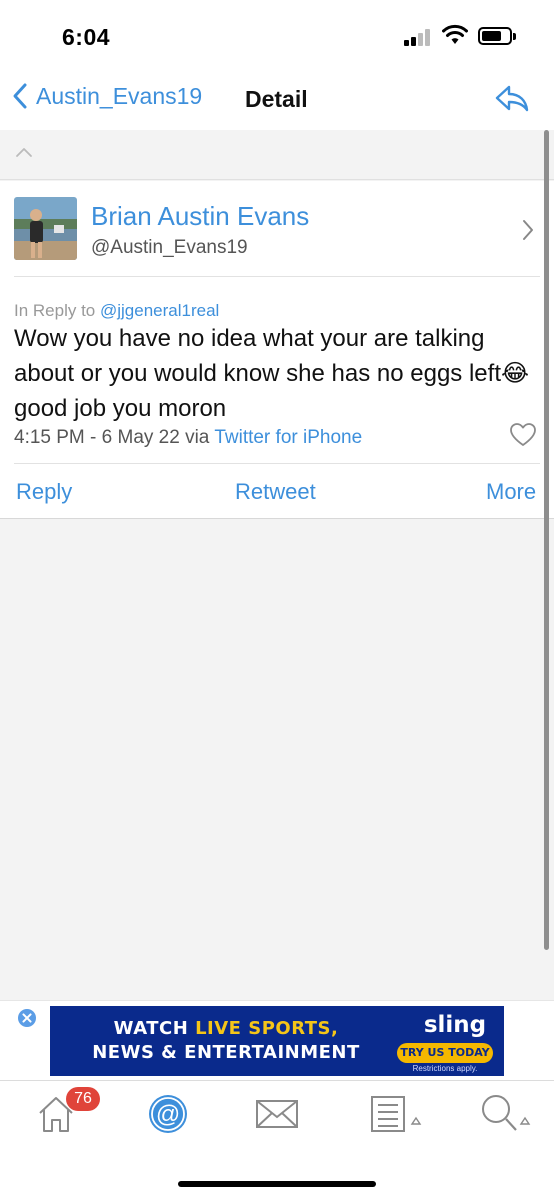 This screenshot has height=1200, width=554. I want to click on navigation-bar: Austin_Evans19 Detail, so click(277, 102).